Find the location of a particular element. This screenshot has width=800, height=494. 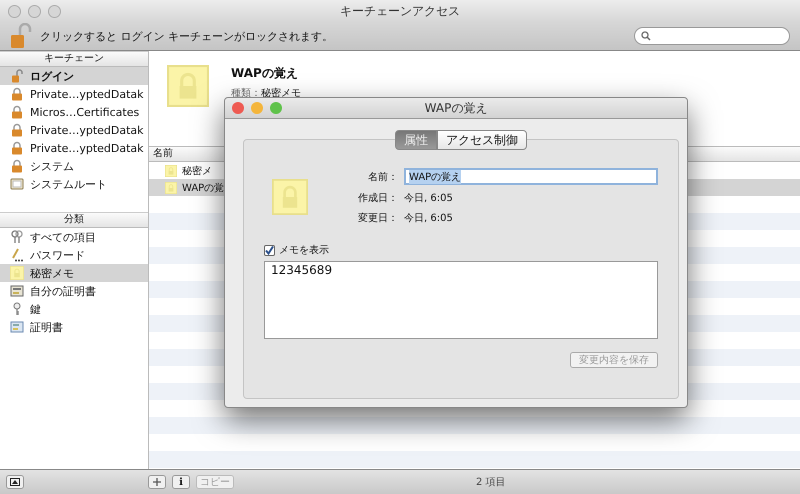

field-label: 名前： is located at coordinates (382, 177).